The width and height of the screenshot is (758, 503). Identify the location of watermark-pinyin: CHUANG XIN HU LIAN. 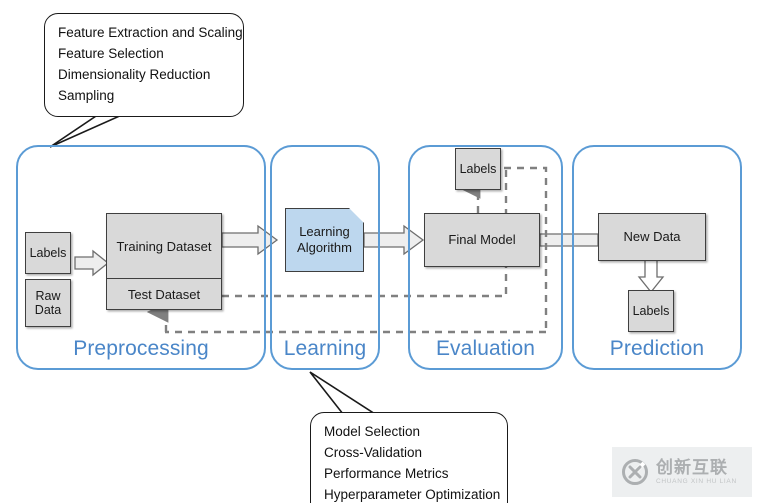
(696, 481).